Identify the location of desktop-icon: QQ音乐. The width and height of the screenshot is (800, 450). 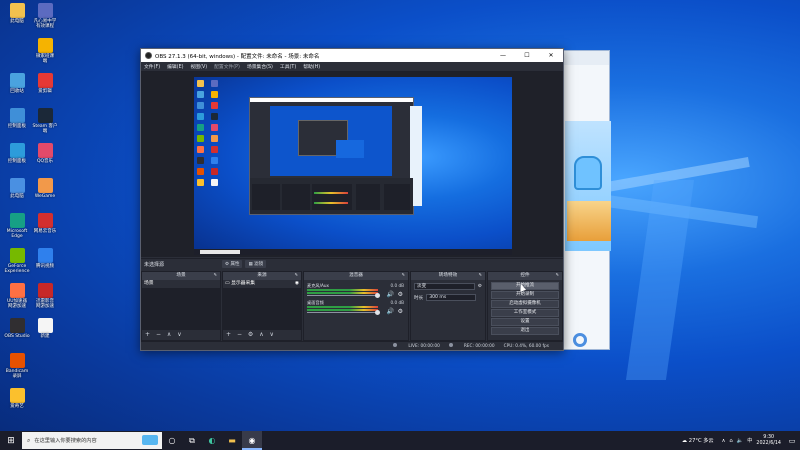
(45, 153).